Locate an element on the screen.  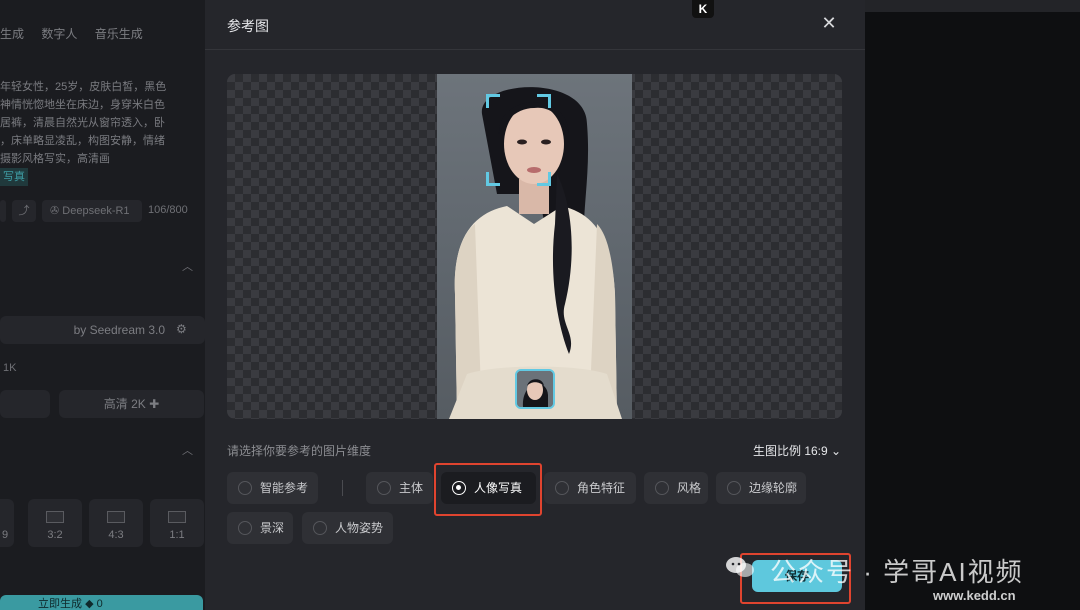
option-style: 风格 is located at coordinates (676, 488).